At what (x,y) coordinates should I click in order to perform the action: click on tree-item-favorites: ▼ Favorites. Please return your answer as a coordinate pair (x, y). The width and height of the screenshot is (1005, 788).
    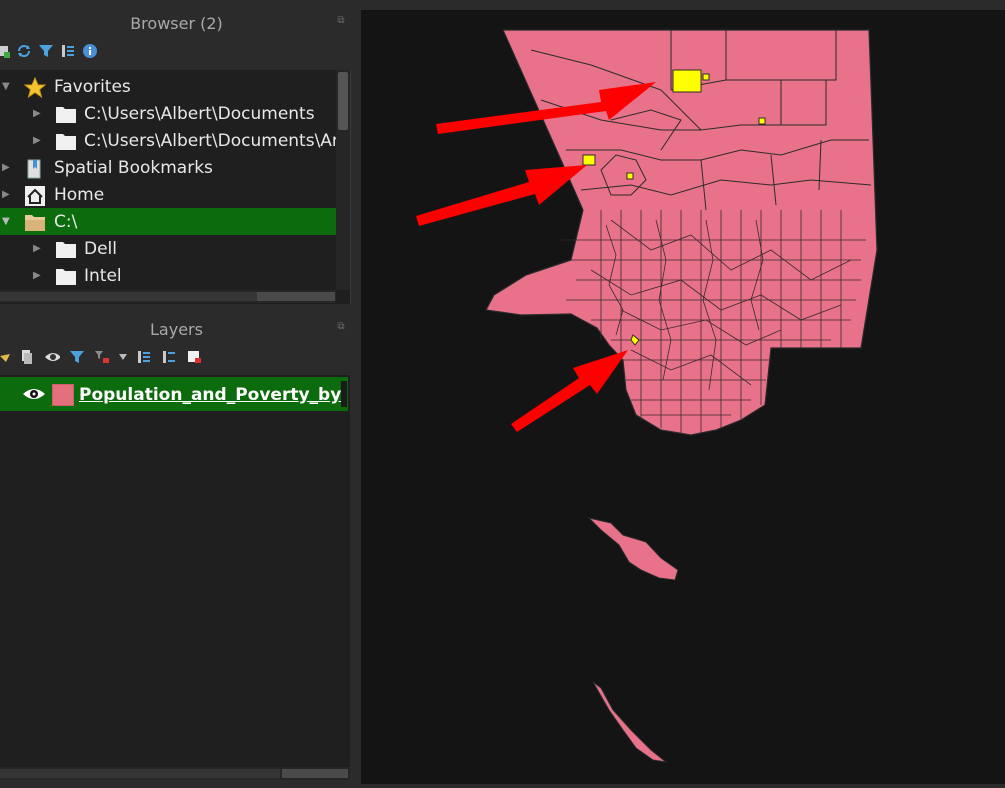
    Looking at the image, I should click on (168, 86).